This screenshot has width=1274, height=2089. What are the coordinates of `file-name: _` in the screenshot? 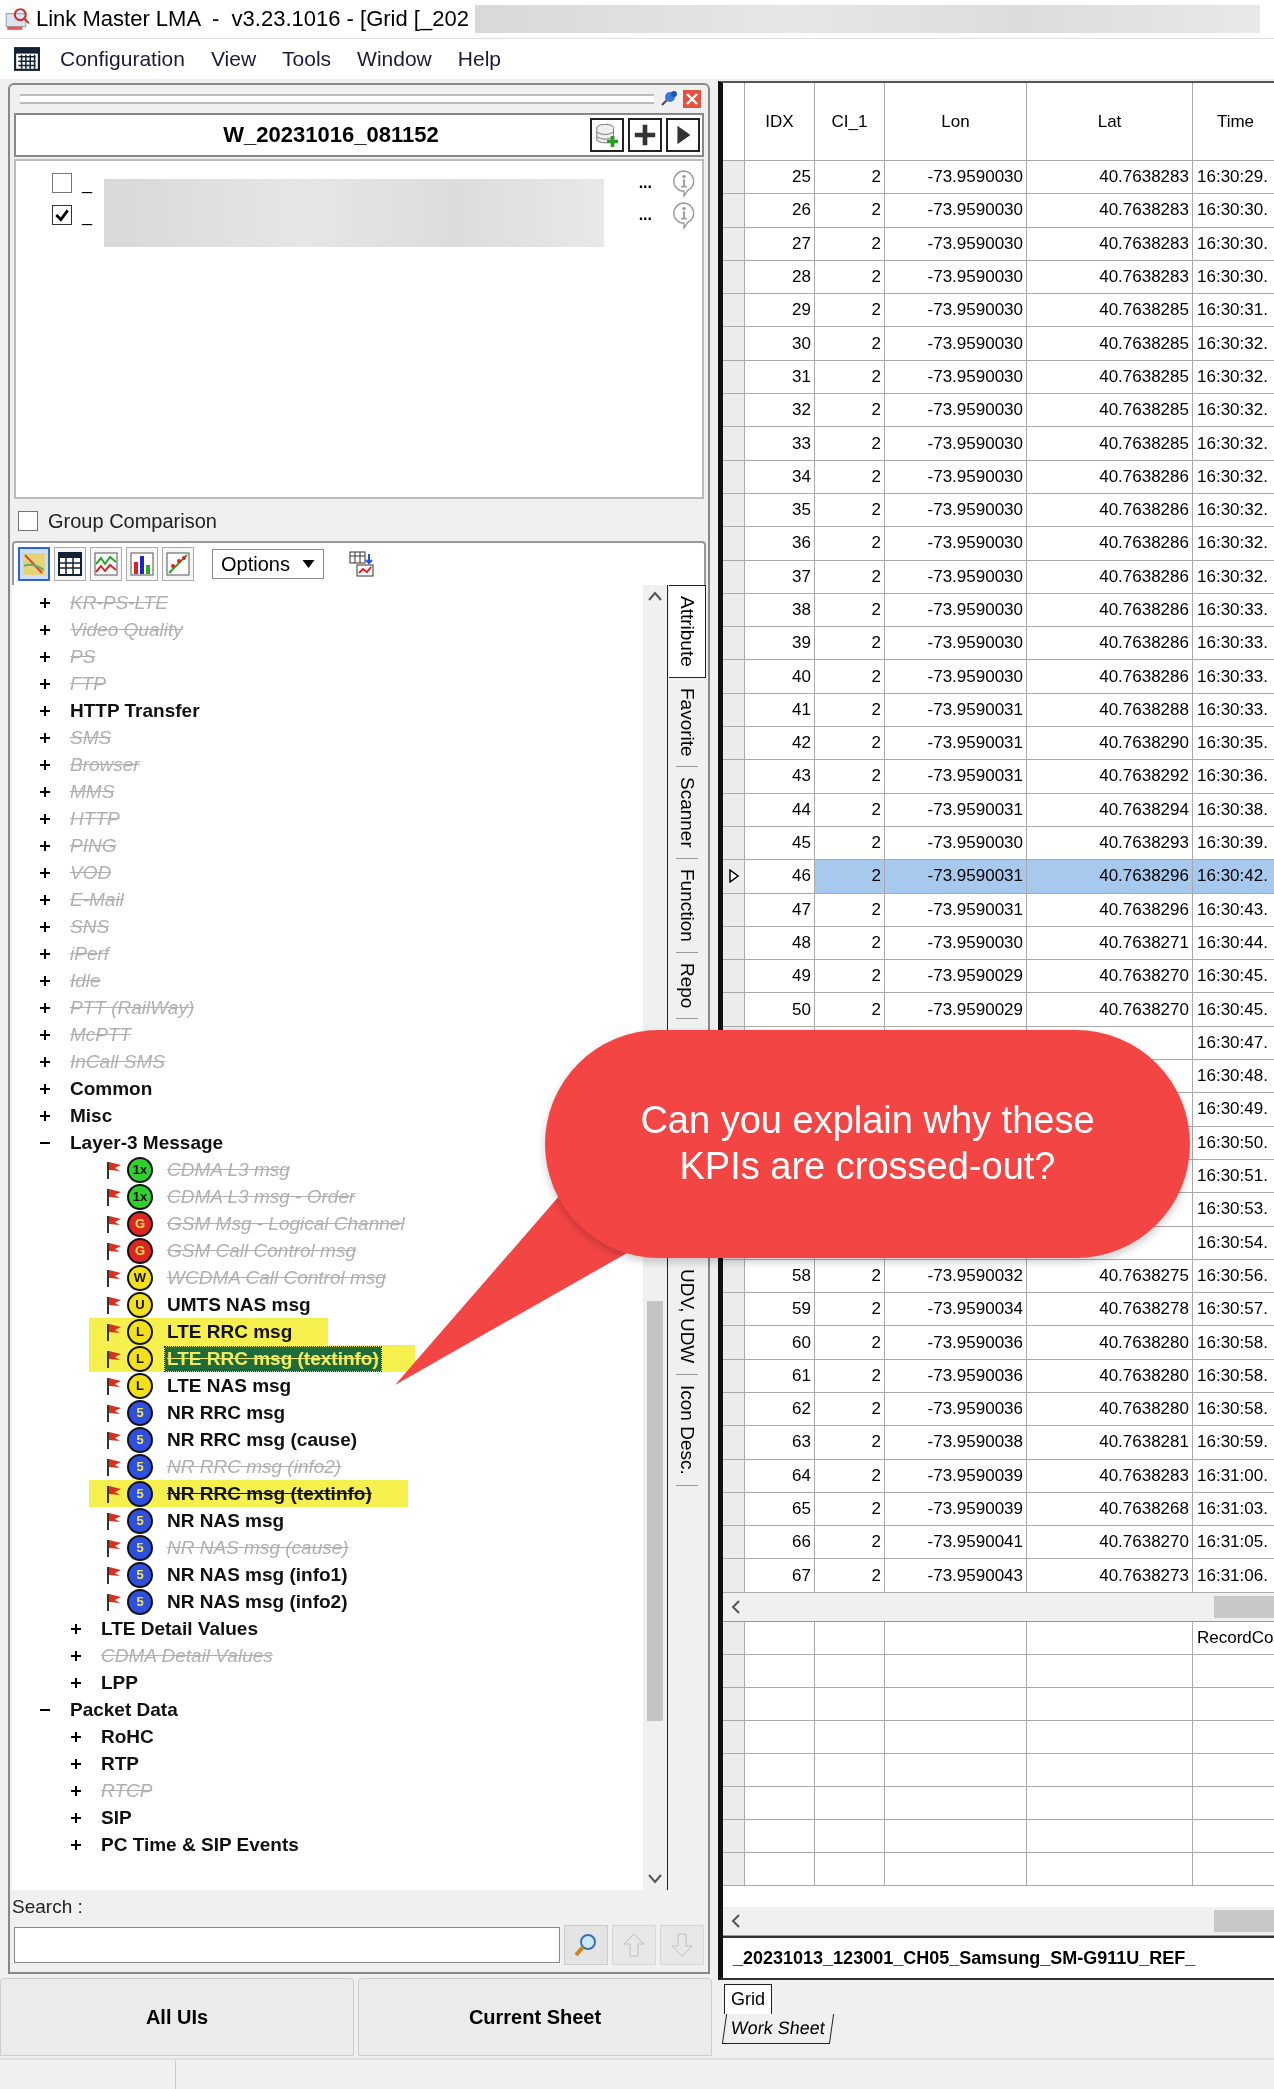 It's located at (87, 215).